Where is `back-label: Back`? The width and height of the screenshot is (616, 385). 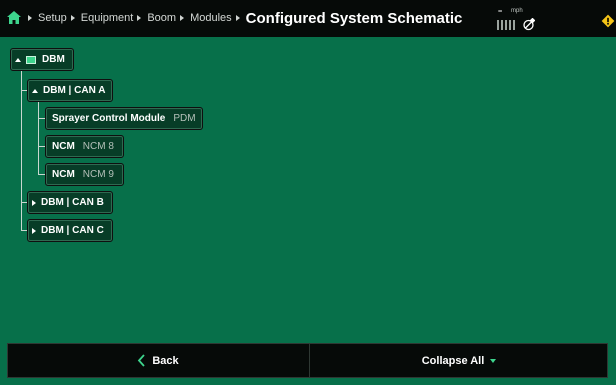
back-label: Back is located at coordinates (165, 360).